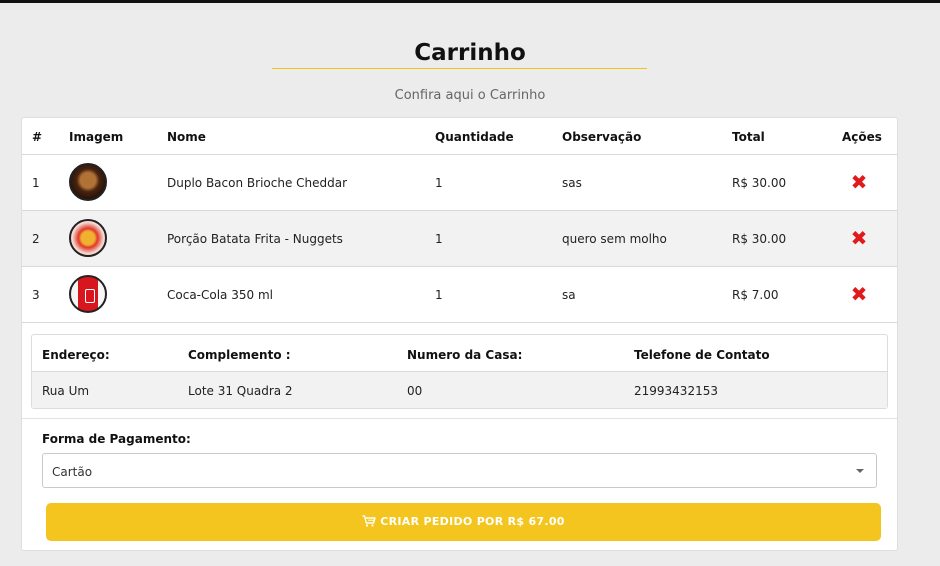 Image resolution: width=940 pixels, height=566 pixels. What do you see at coordinates (572, 183) in the screenshot?
I see `row-note: sas` at bounding box center [572, 183].